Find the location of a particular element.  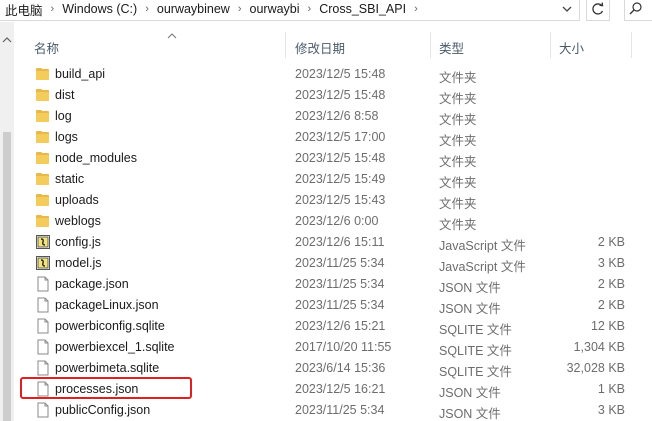

column-header-name: 名称 is located at coordinates (46, 47).